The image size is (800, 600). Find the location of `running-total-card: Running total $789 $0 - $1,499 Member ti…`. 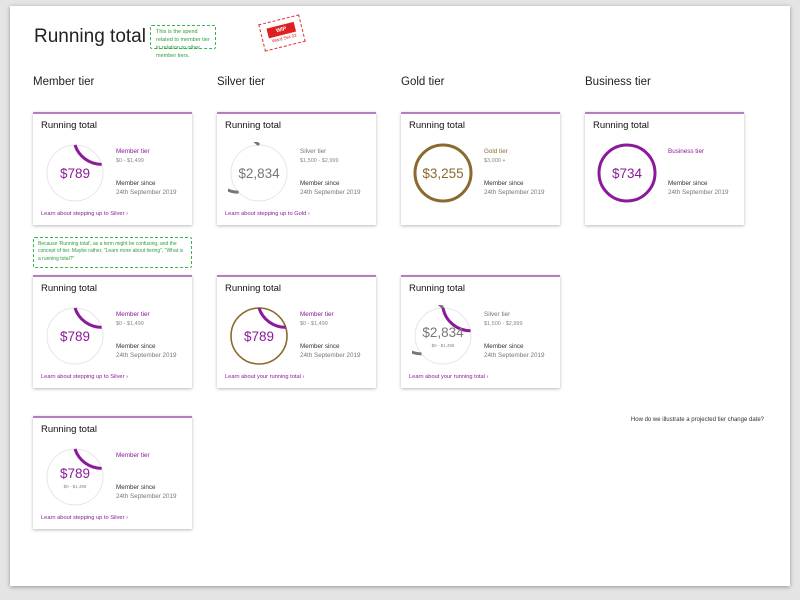

running-total-card: Running total $789 $0 - $1,499 Member ti… is located at coordinates (112, 472).